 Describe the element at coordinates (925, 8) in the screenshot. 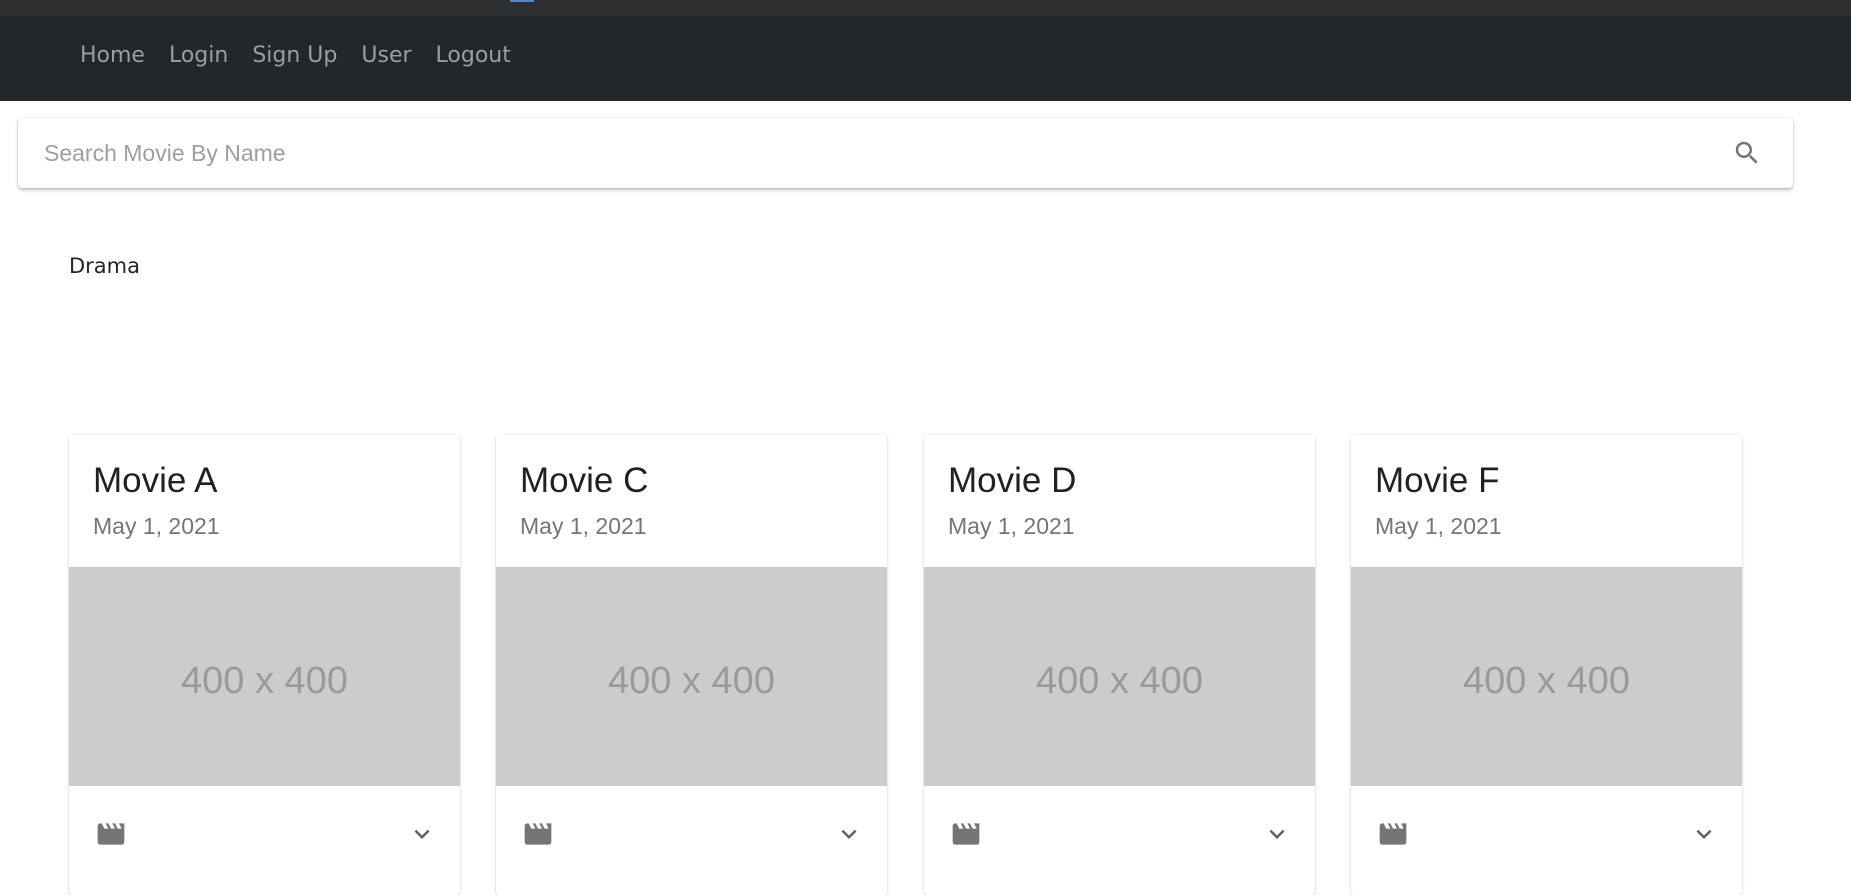

I see `browser-top-strip` at that location.